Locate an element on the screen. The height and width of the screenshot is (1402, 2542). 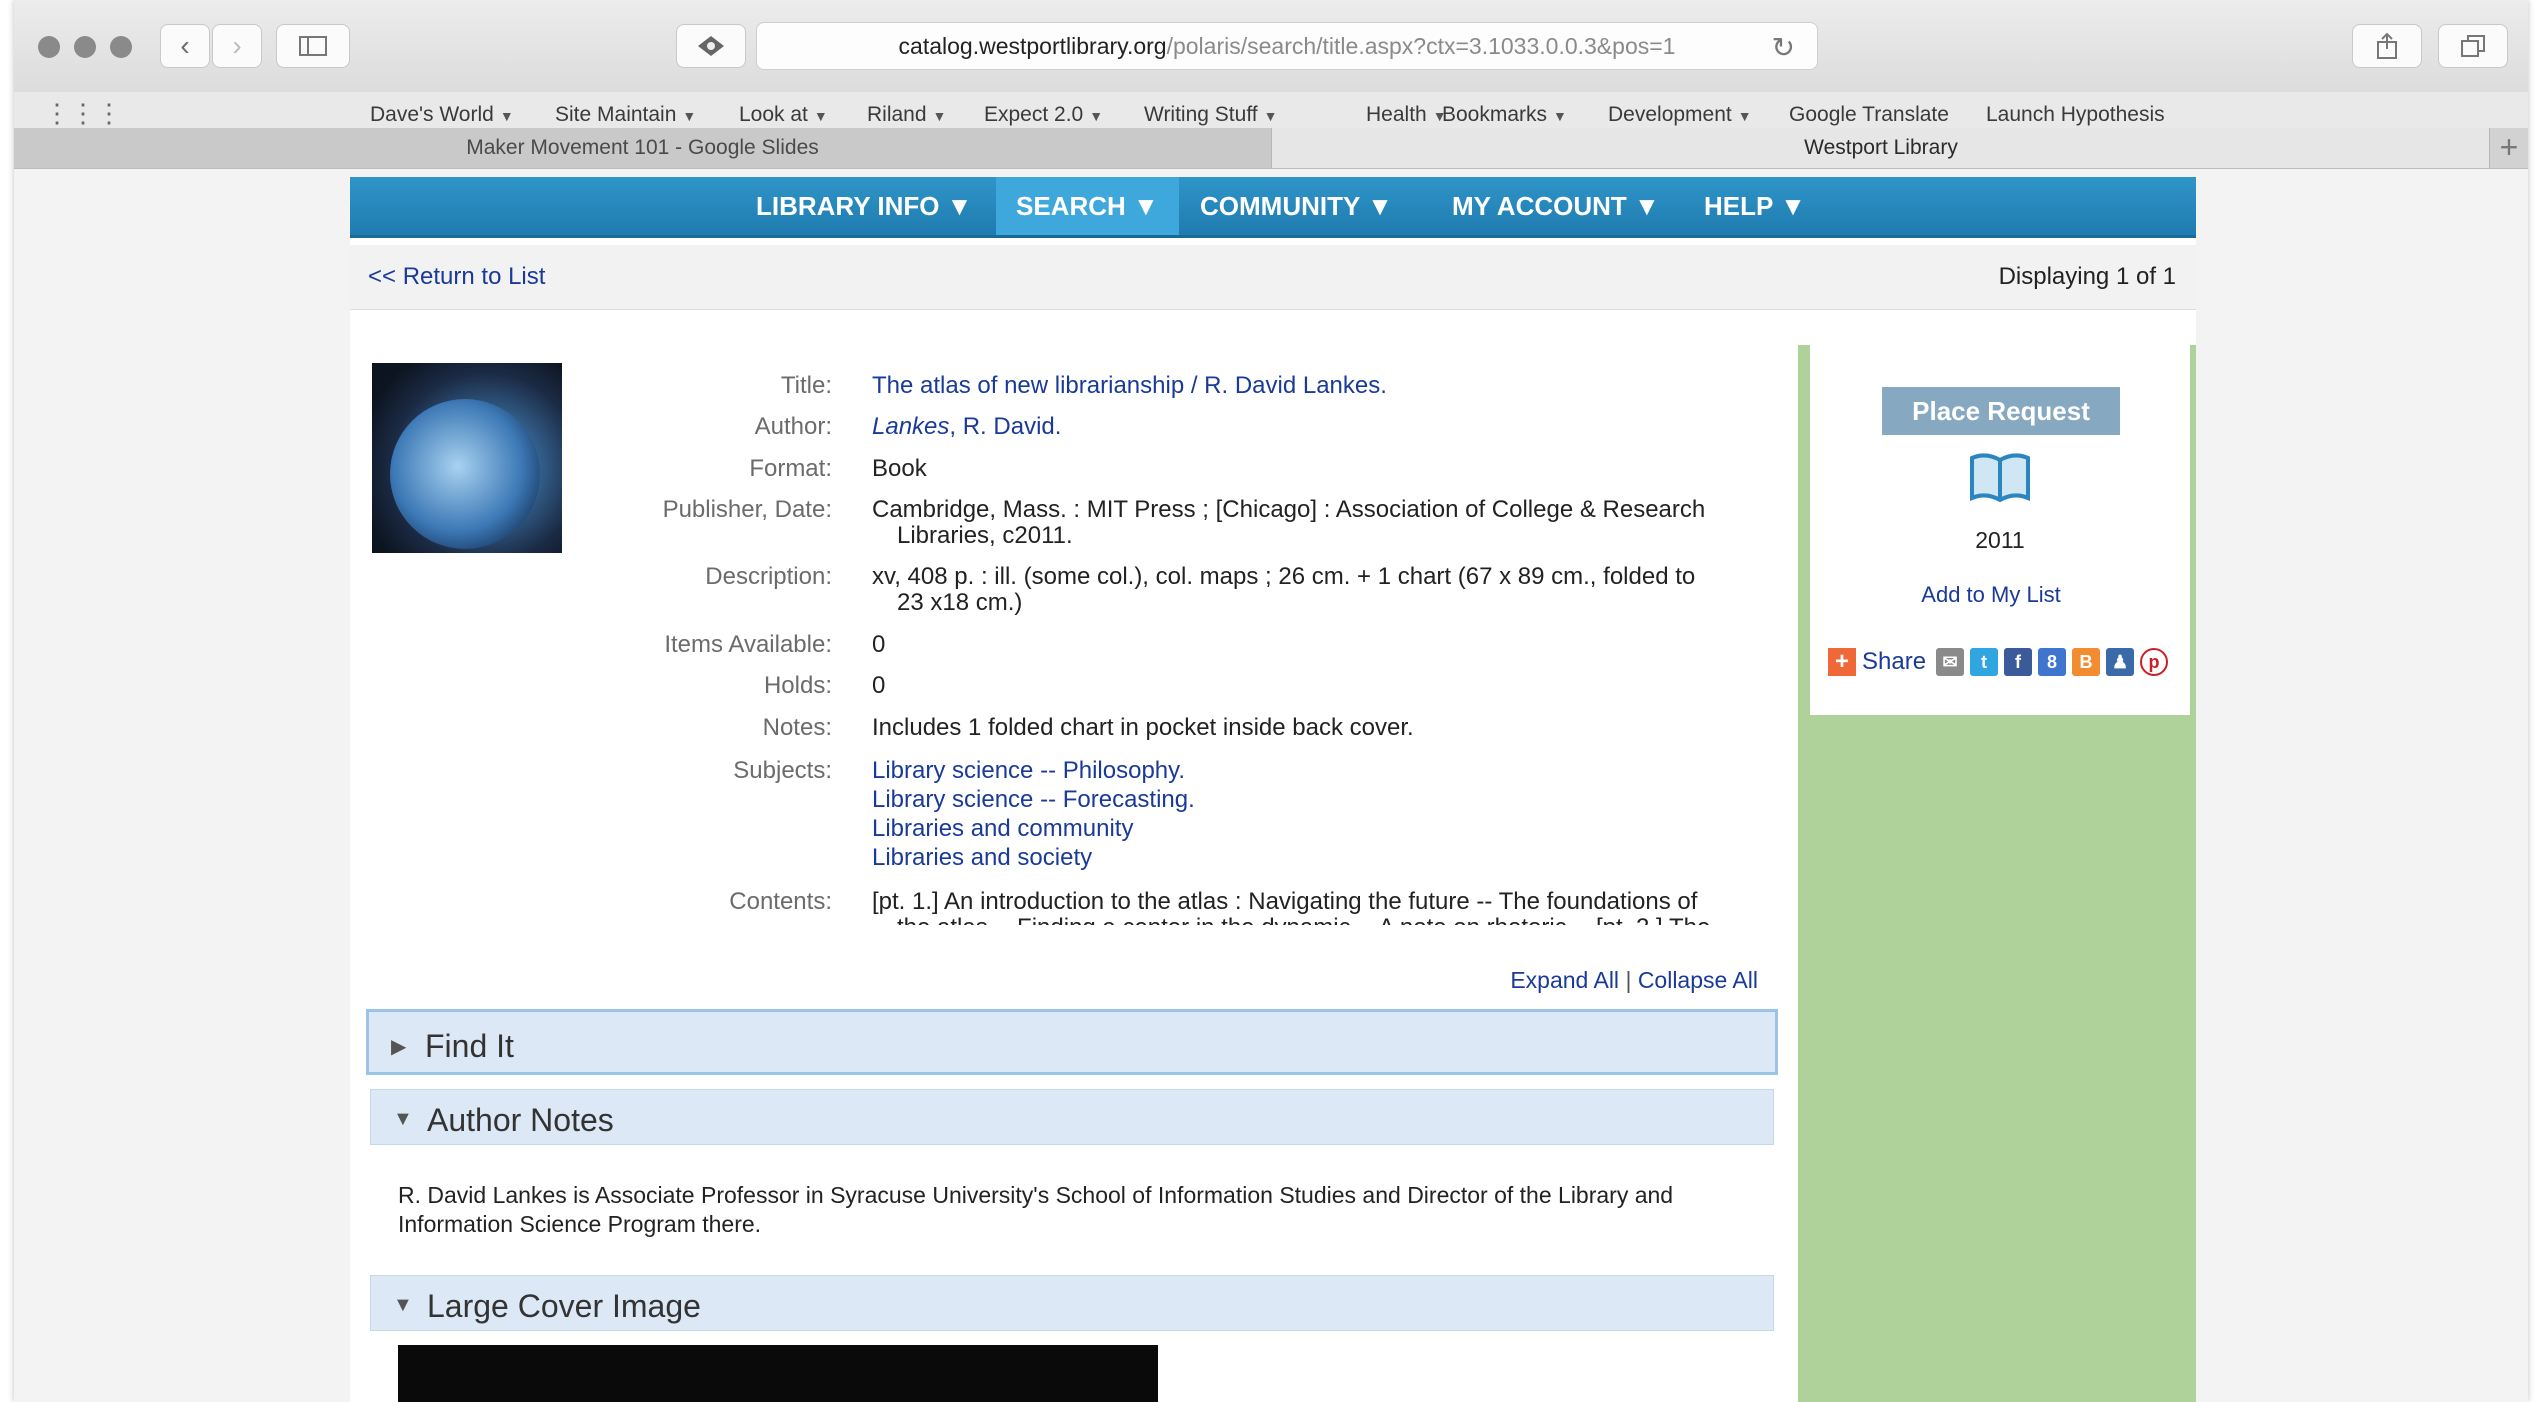
nav-search: SEARCH ▼ is located at coordinates (1087, 206).